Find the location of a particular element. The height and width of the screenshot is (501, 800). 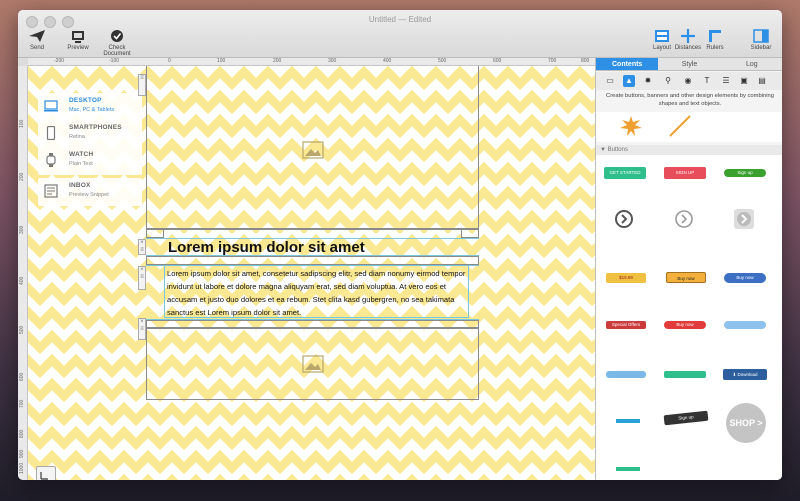

device-smartphones: SMARTPHONES Retina is located at coordinates (90, 134).